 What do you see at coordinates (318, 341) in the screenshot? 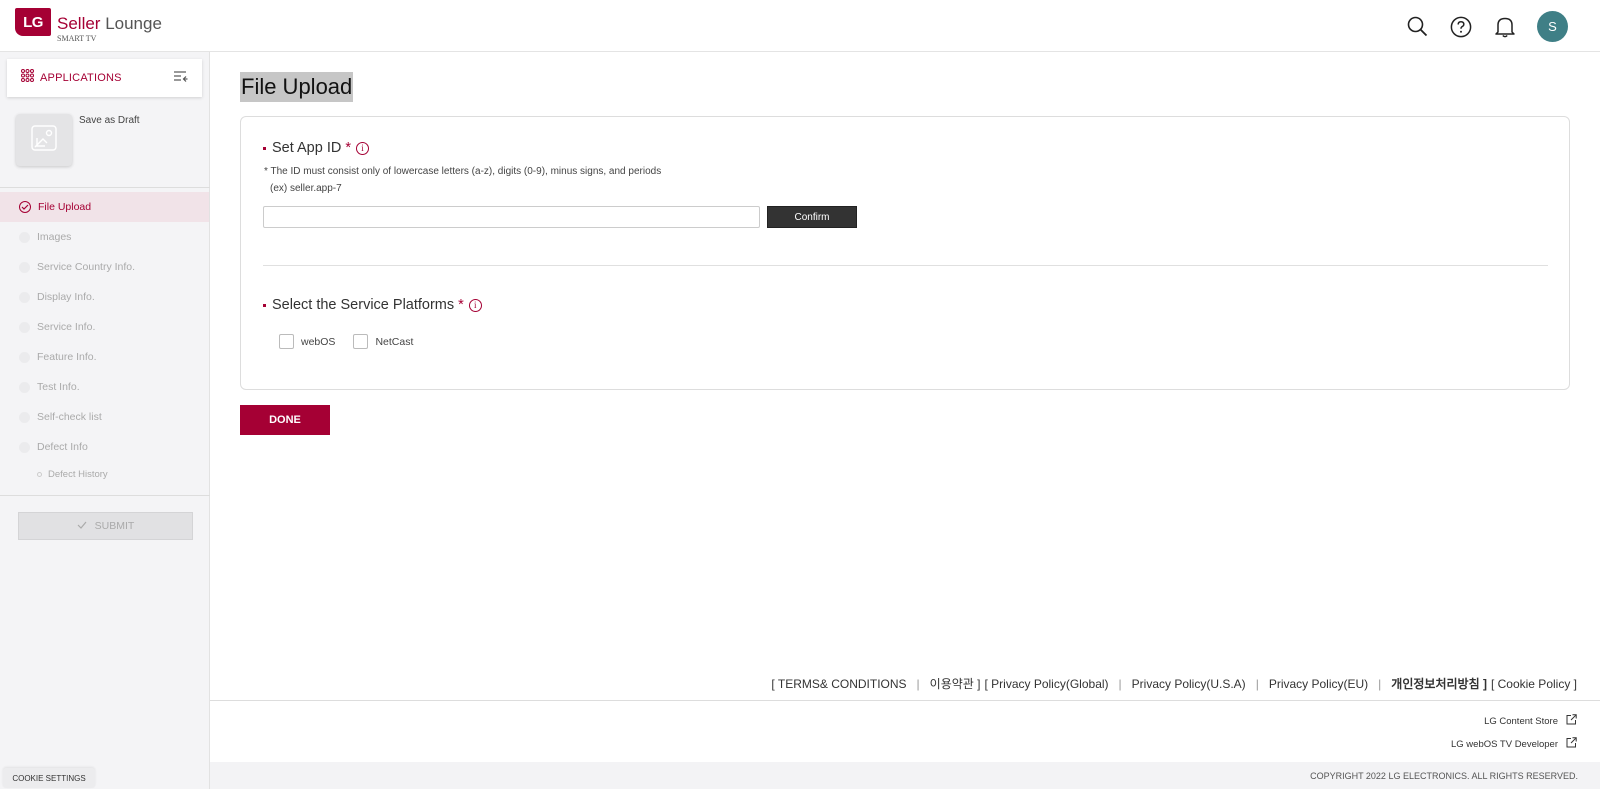
I see `option-label: webOS` at bounding box center [318, 341].